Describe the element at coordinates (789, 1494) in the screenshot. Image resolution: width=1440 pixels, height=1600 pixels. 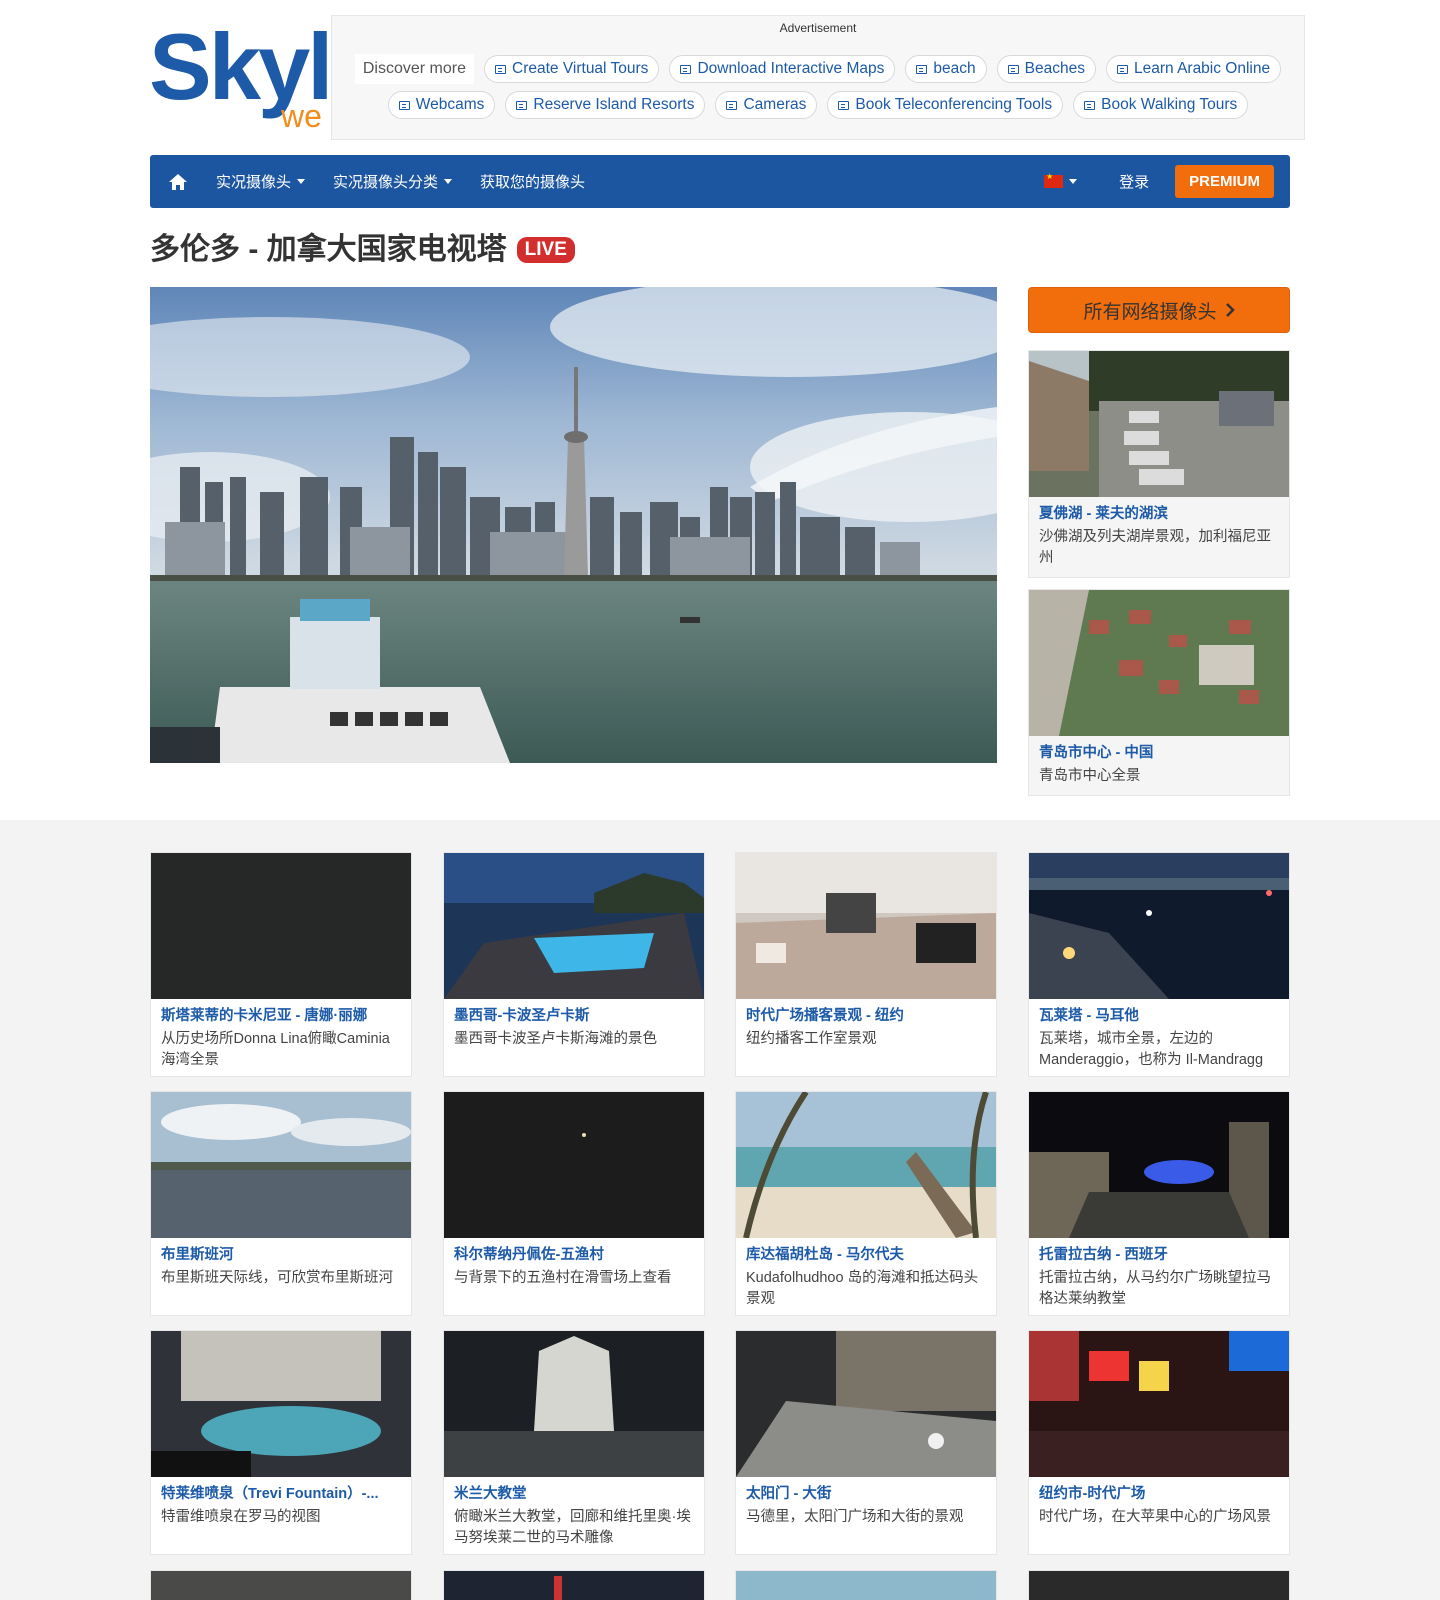
I see `card-title: 太阳门 - 大街` at that location.